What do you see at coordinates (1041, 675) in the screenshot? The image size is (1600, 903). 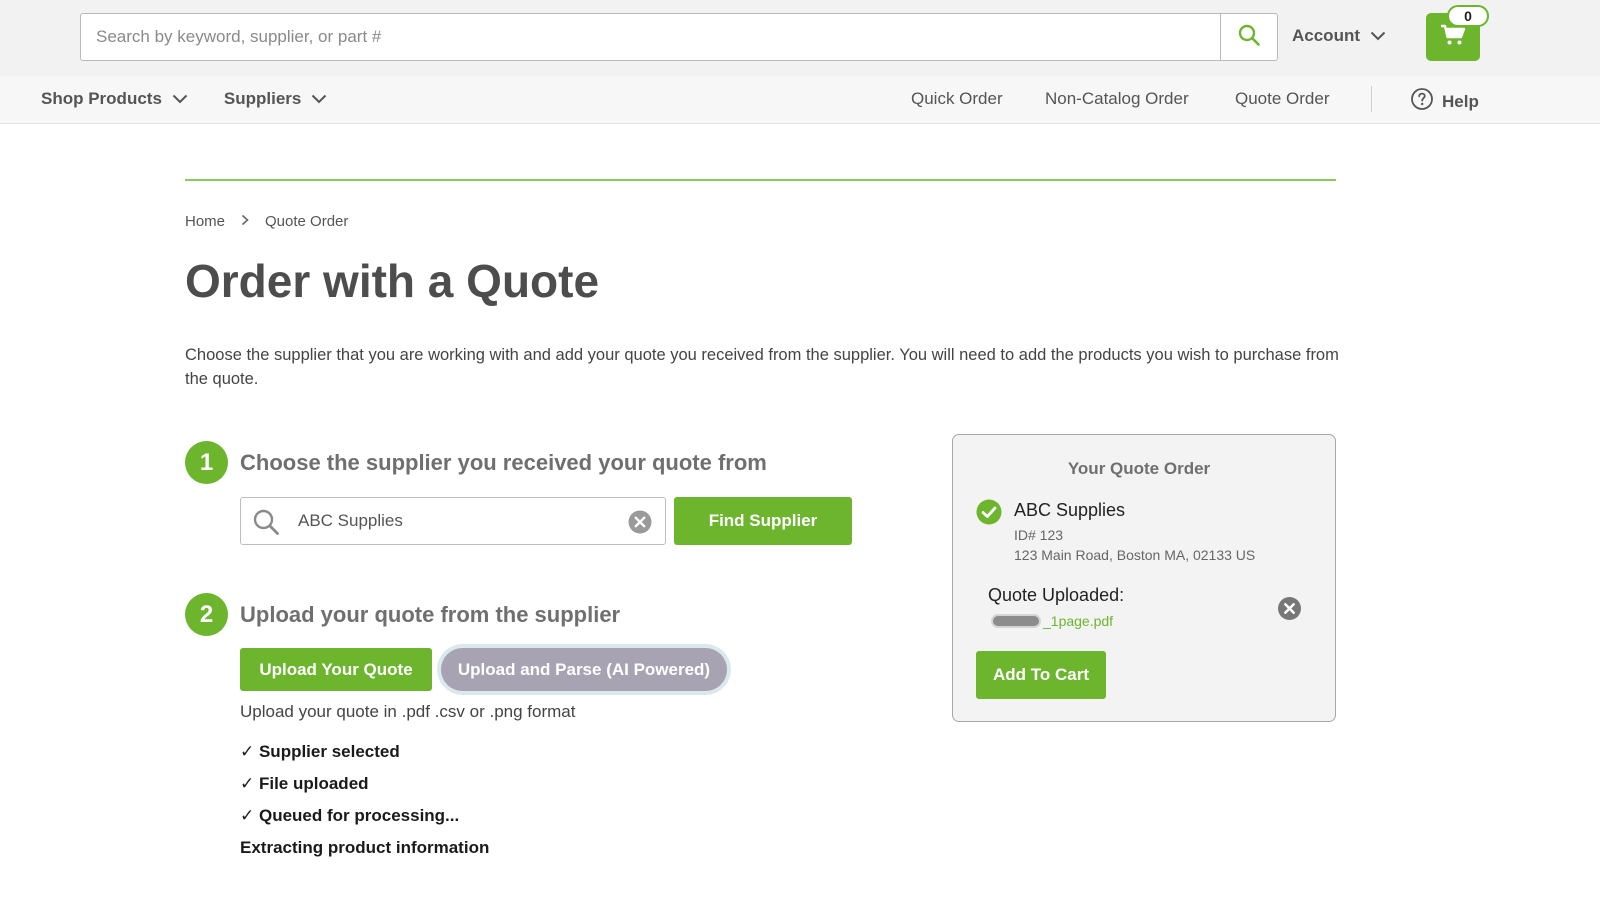 I see `add-to-cart-button: Add To Cart` at bounding box center [1041, 675].